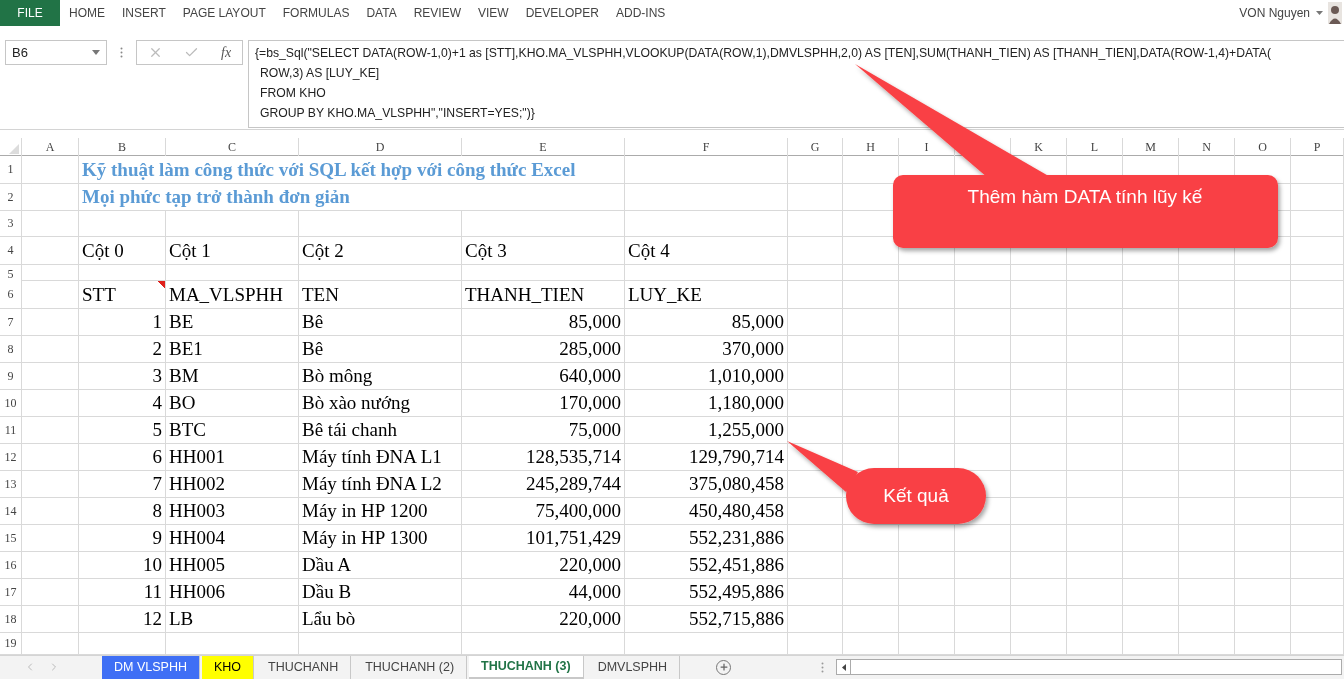 Image resolution: width=1344 pixels, height=679 pixels. What do you see at coordinates (381, 13) in the screenshot?
I see `ribbon-tab: DATA` at bounding box center [381, 13].